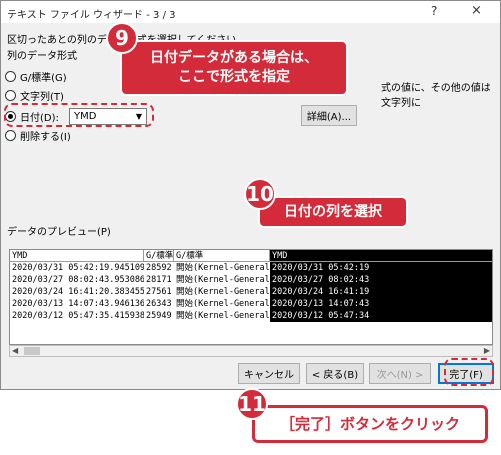 This screenshot has height=455, width=501. Describe the element at coordinates (250, 12) in the screenshot. I see `title-bar: テキスト ファイル ウィザード - 3 / 3 ? ×` at that location.